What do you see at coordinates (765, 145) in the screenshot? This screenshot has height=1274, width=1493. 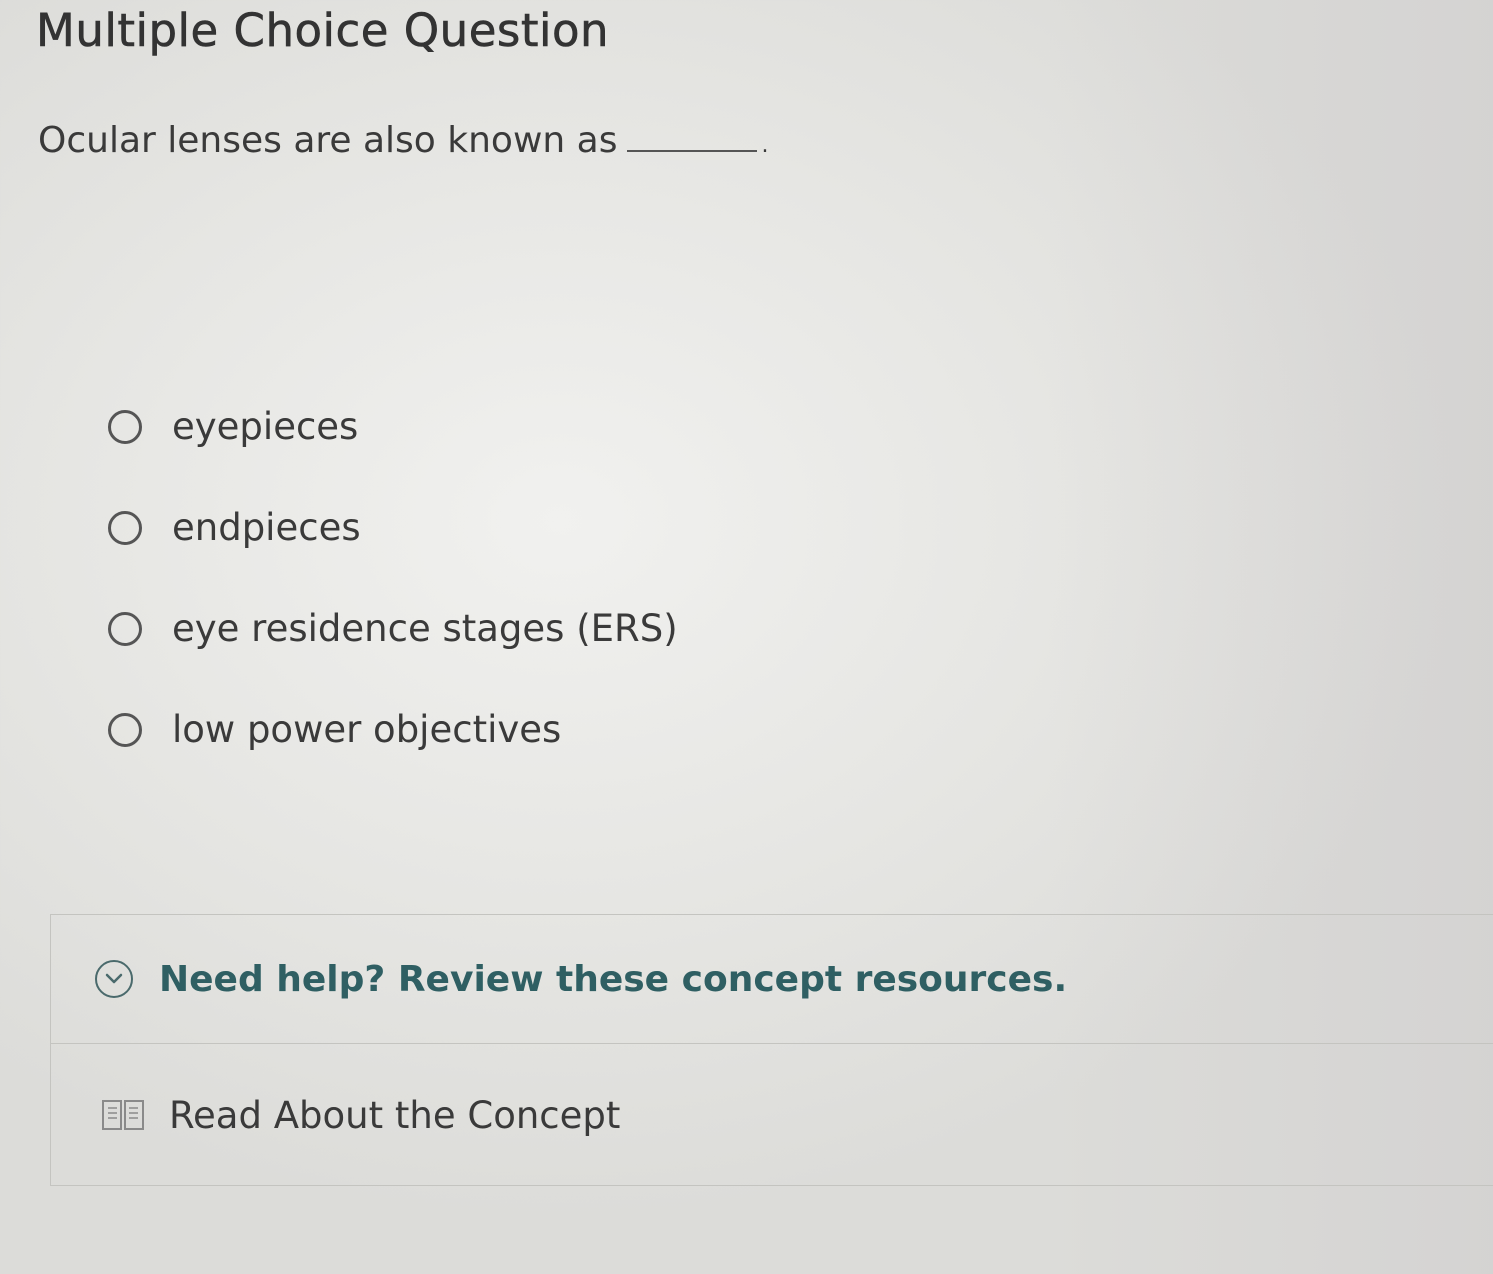 I see `question-suffix: .` at bounding box center [765, 145].